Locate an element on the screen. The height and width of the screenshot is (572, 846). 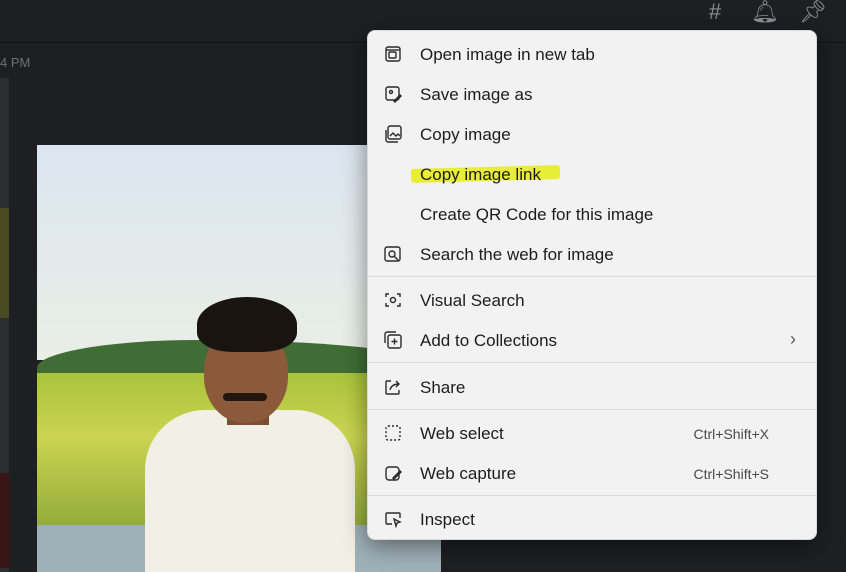
search-web-image-icon is located at coordinates (393, 254).